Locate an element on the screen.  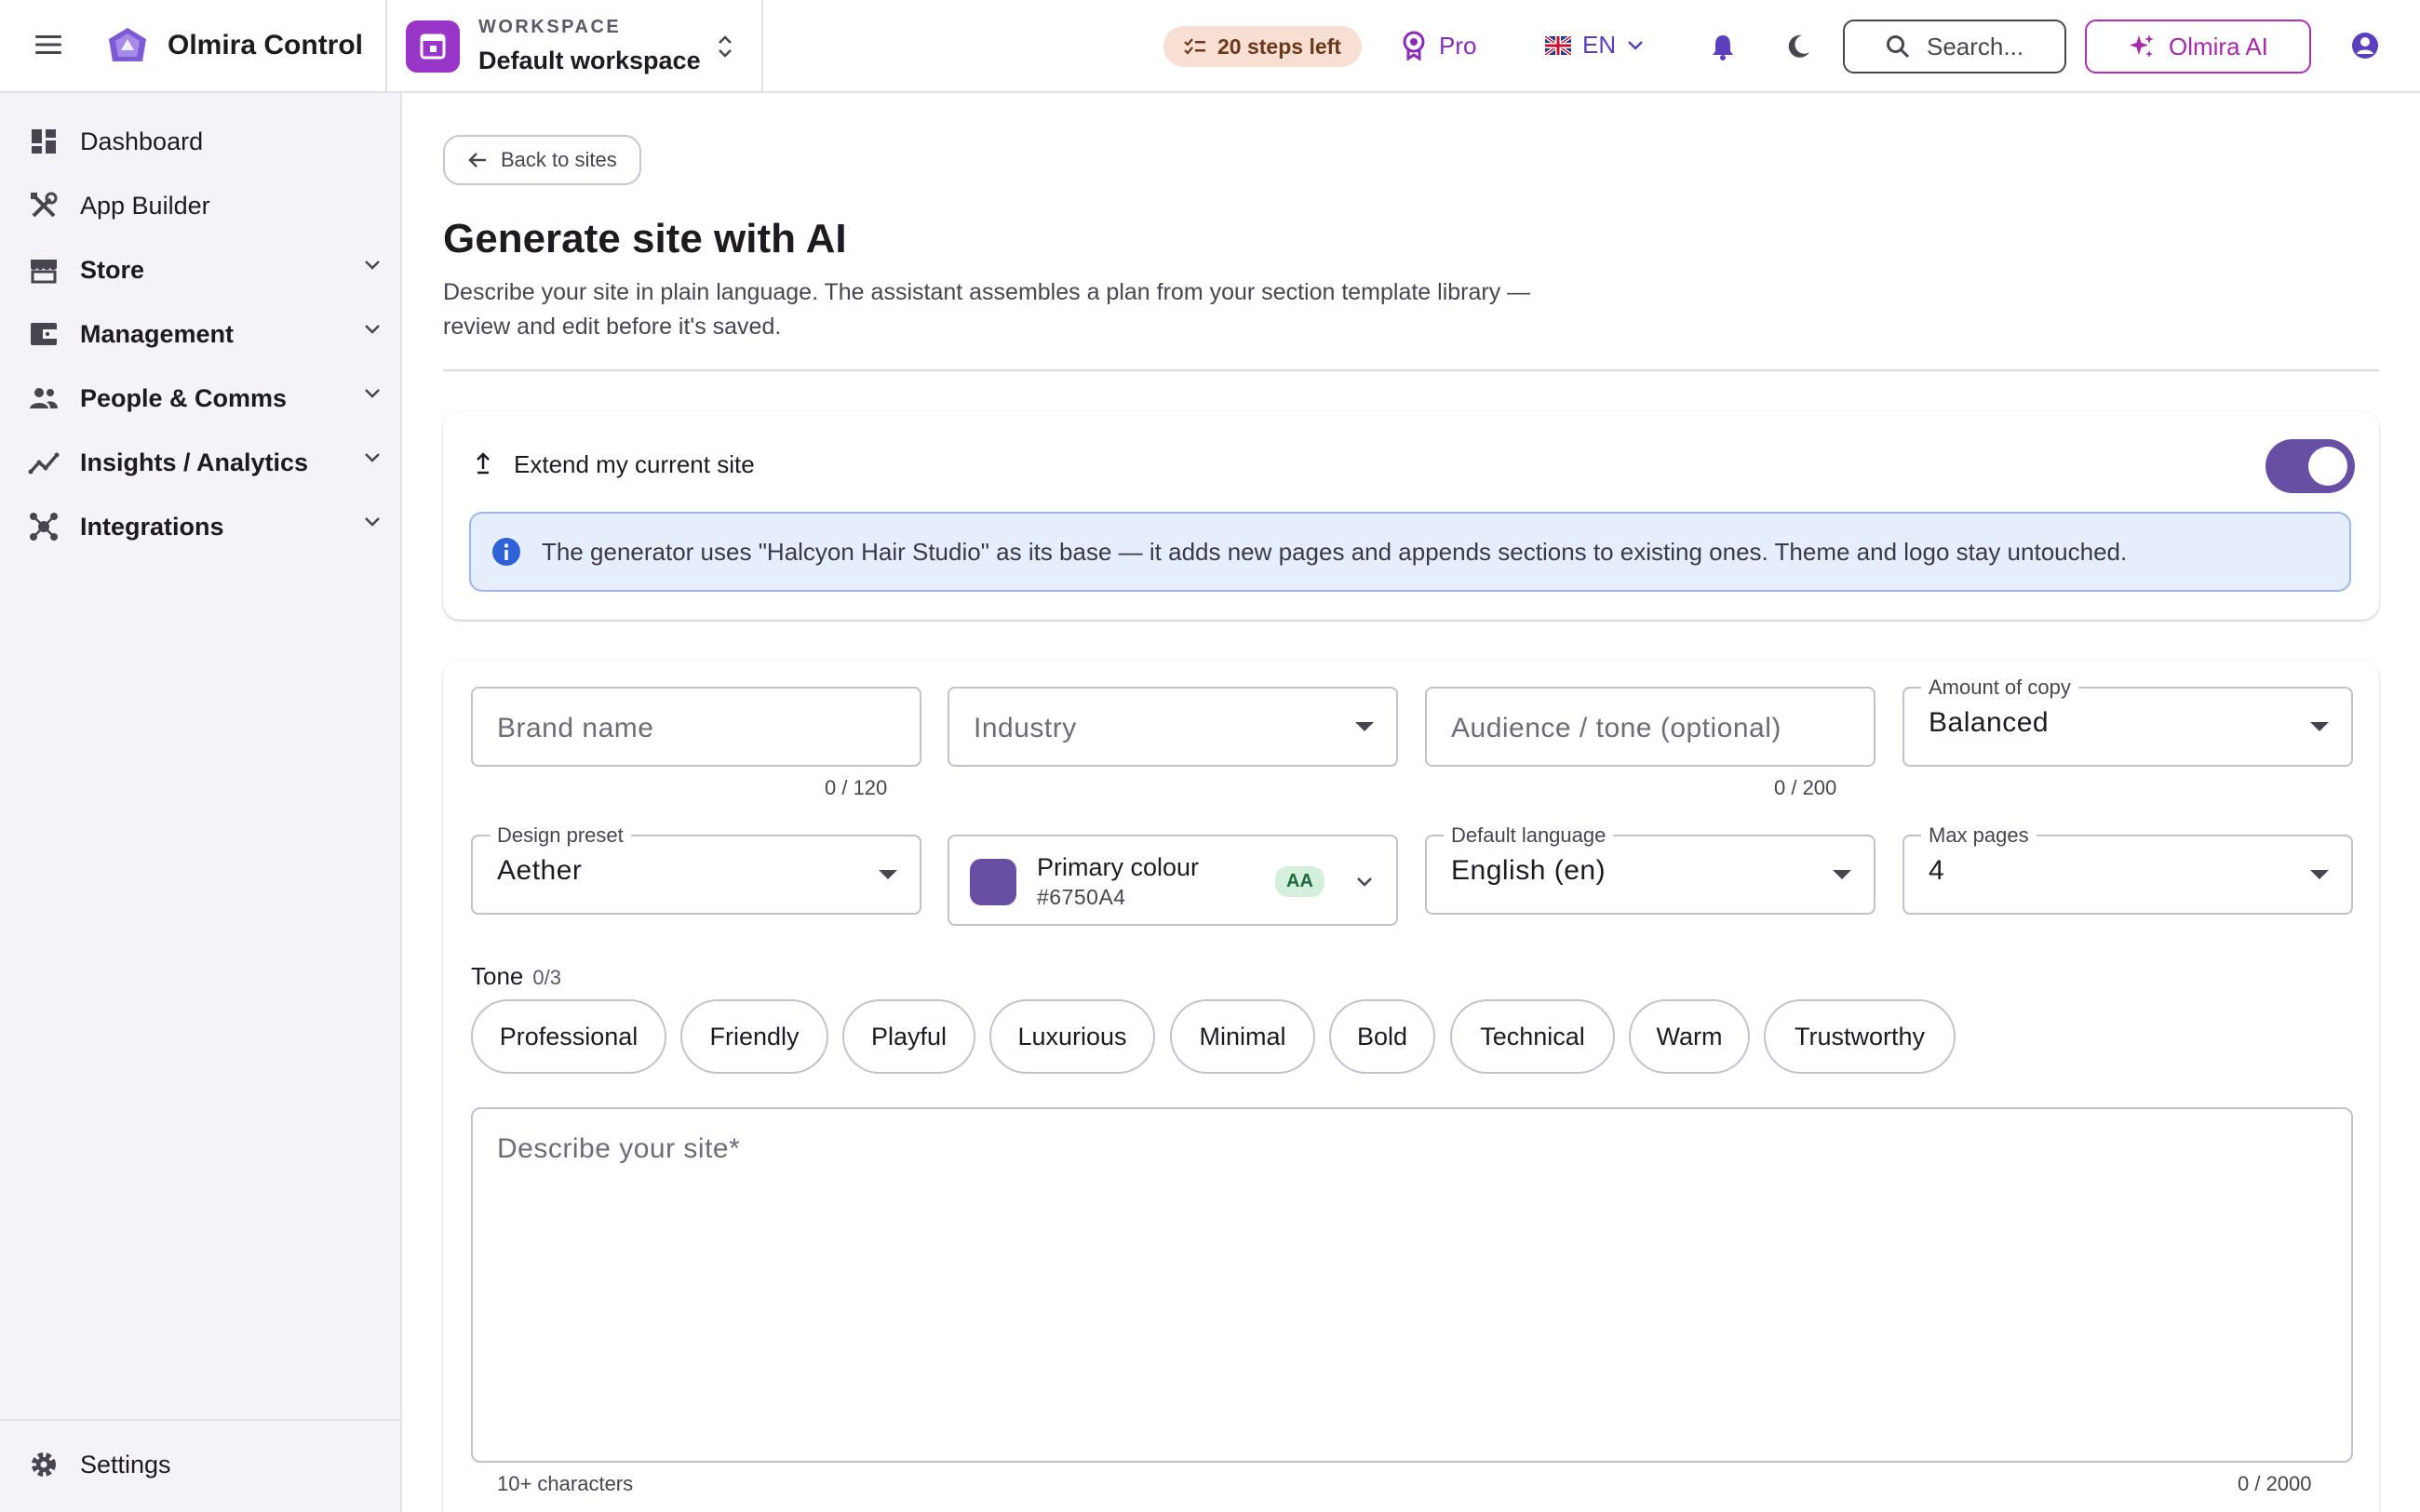
max-pages-select: Max pages 4 is located at coordinates (2127, 869).